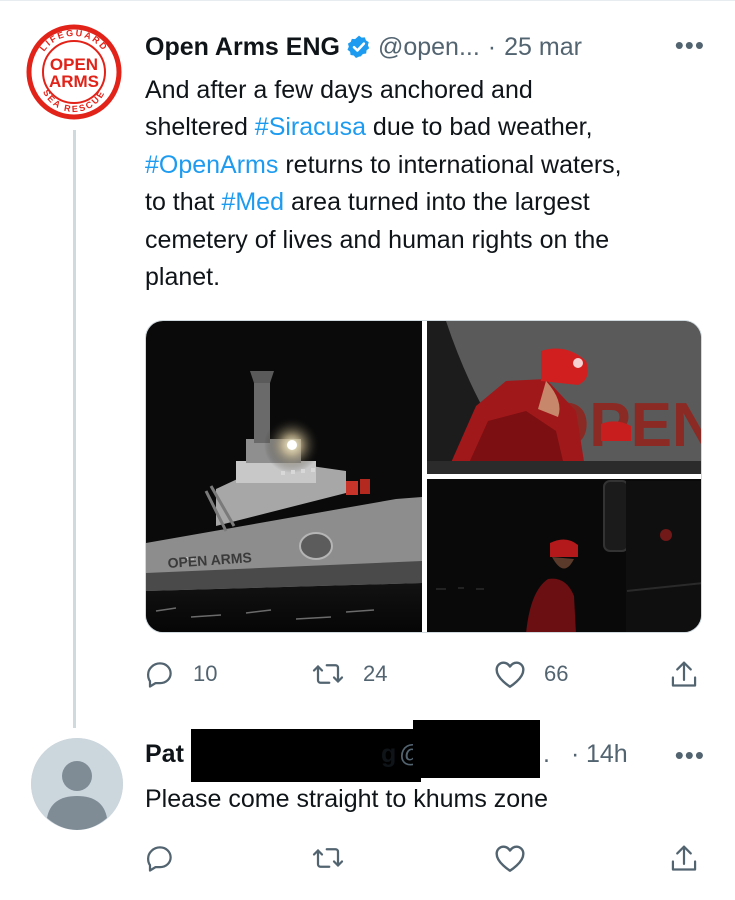  I want to click on reply-timestamp: 14h, so click(607, 754).